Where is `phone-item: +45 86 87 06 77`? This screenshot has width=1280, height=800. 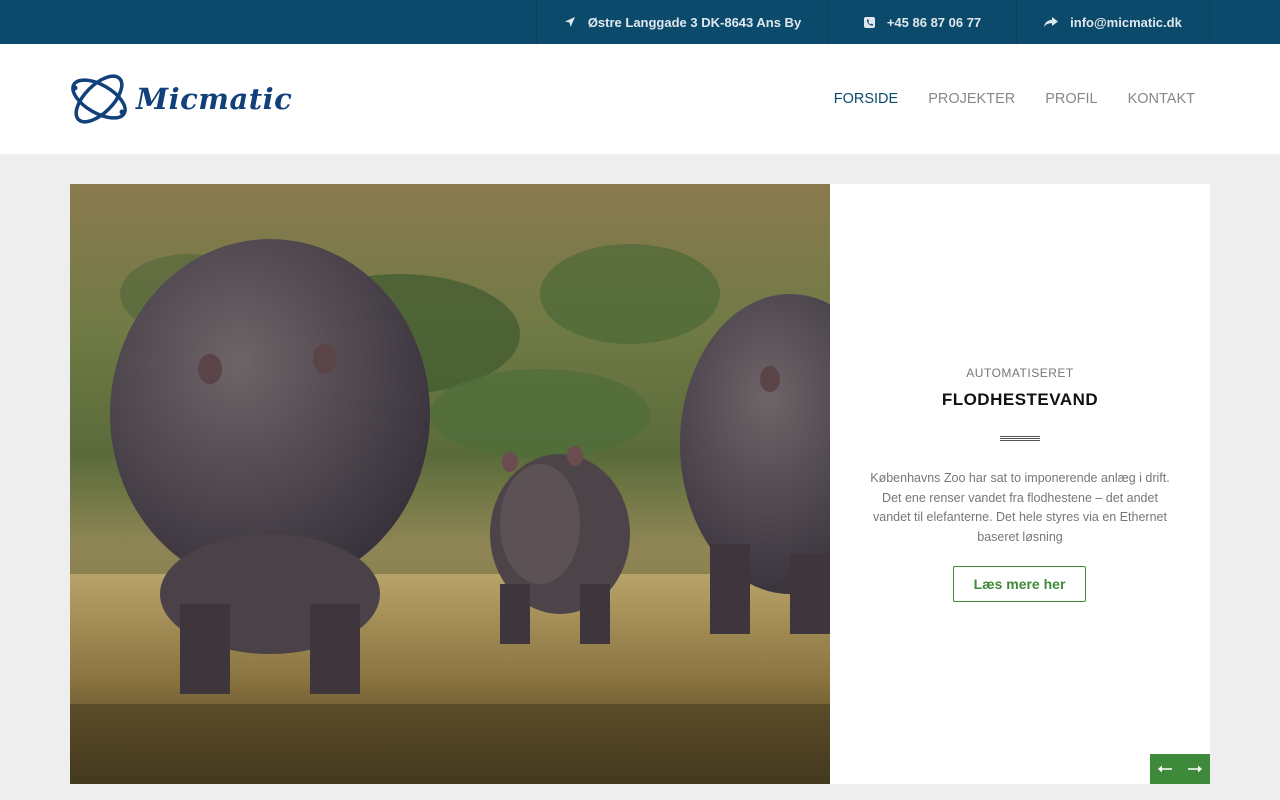
phone-item: +45 86 87 06 77 is located at coordinates (922, 22).